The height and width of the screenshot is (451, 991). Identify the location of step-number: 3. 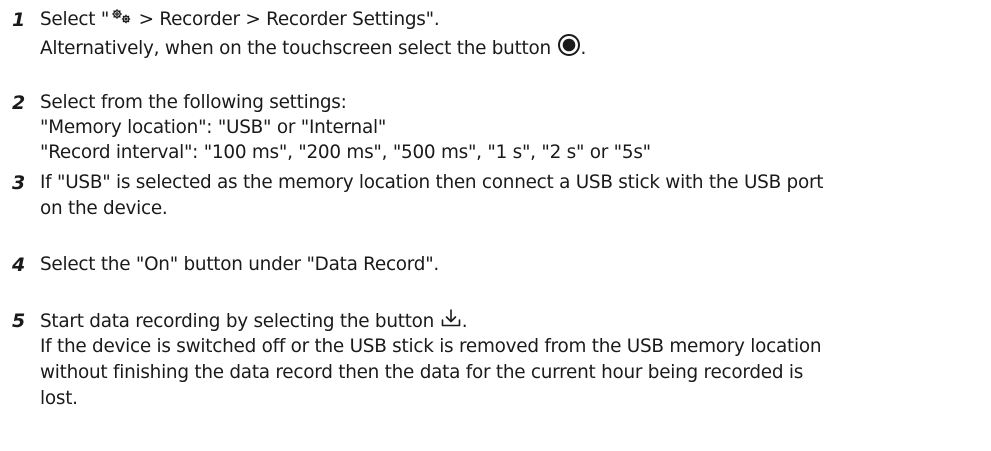
(19, 183).